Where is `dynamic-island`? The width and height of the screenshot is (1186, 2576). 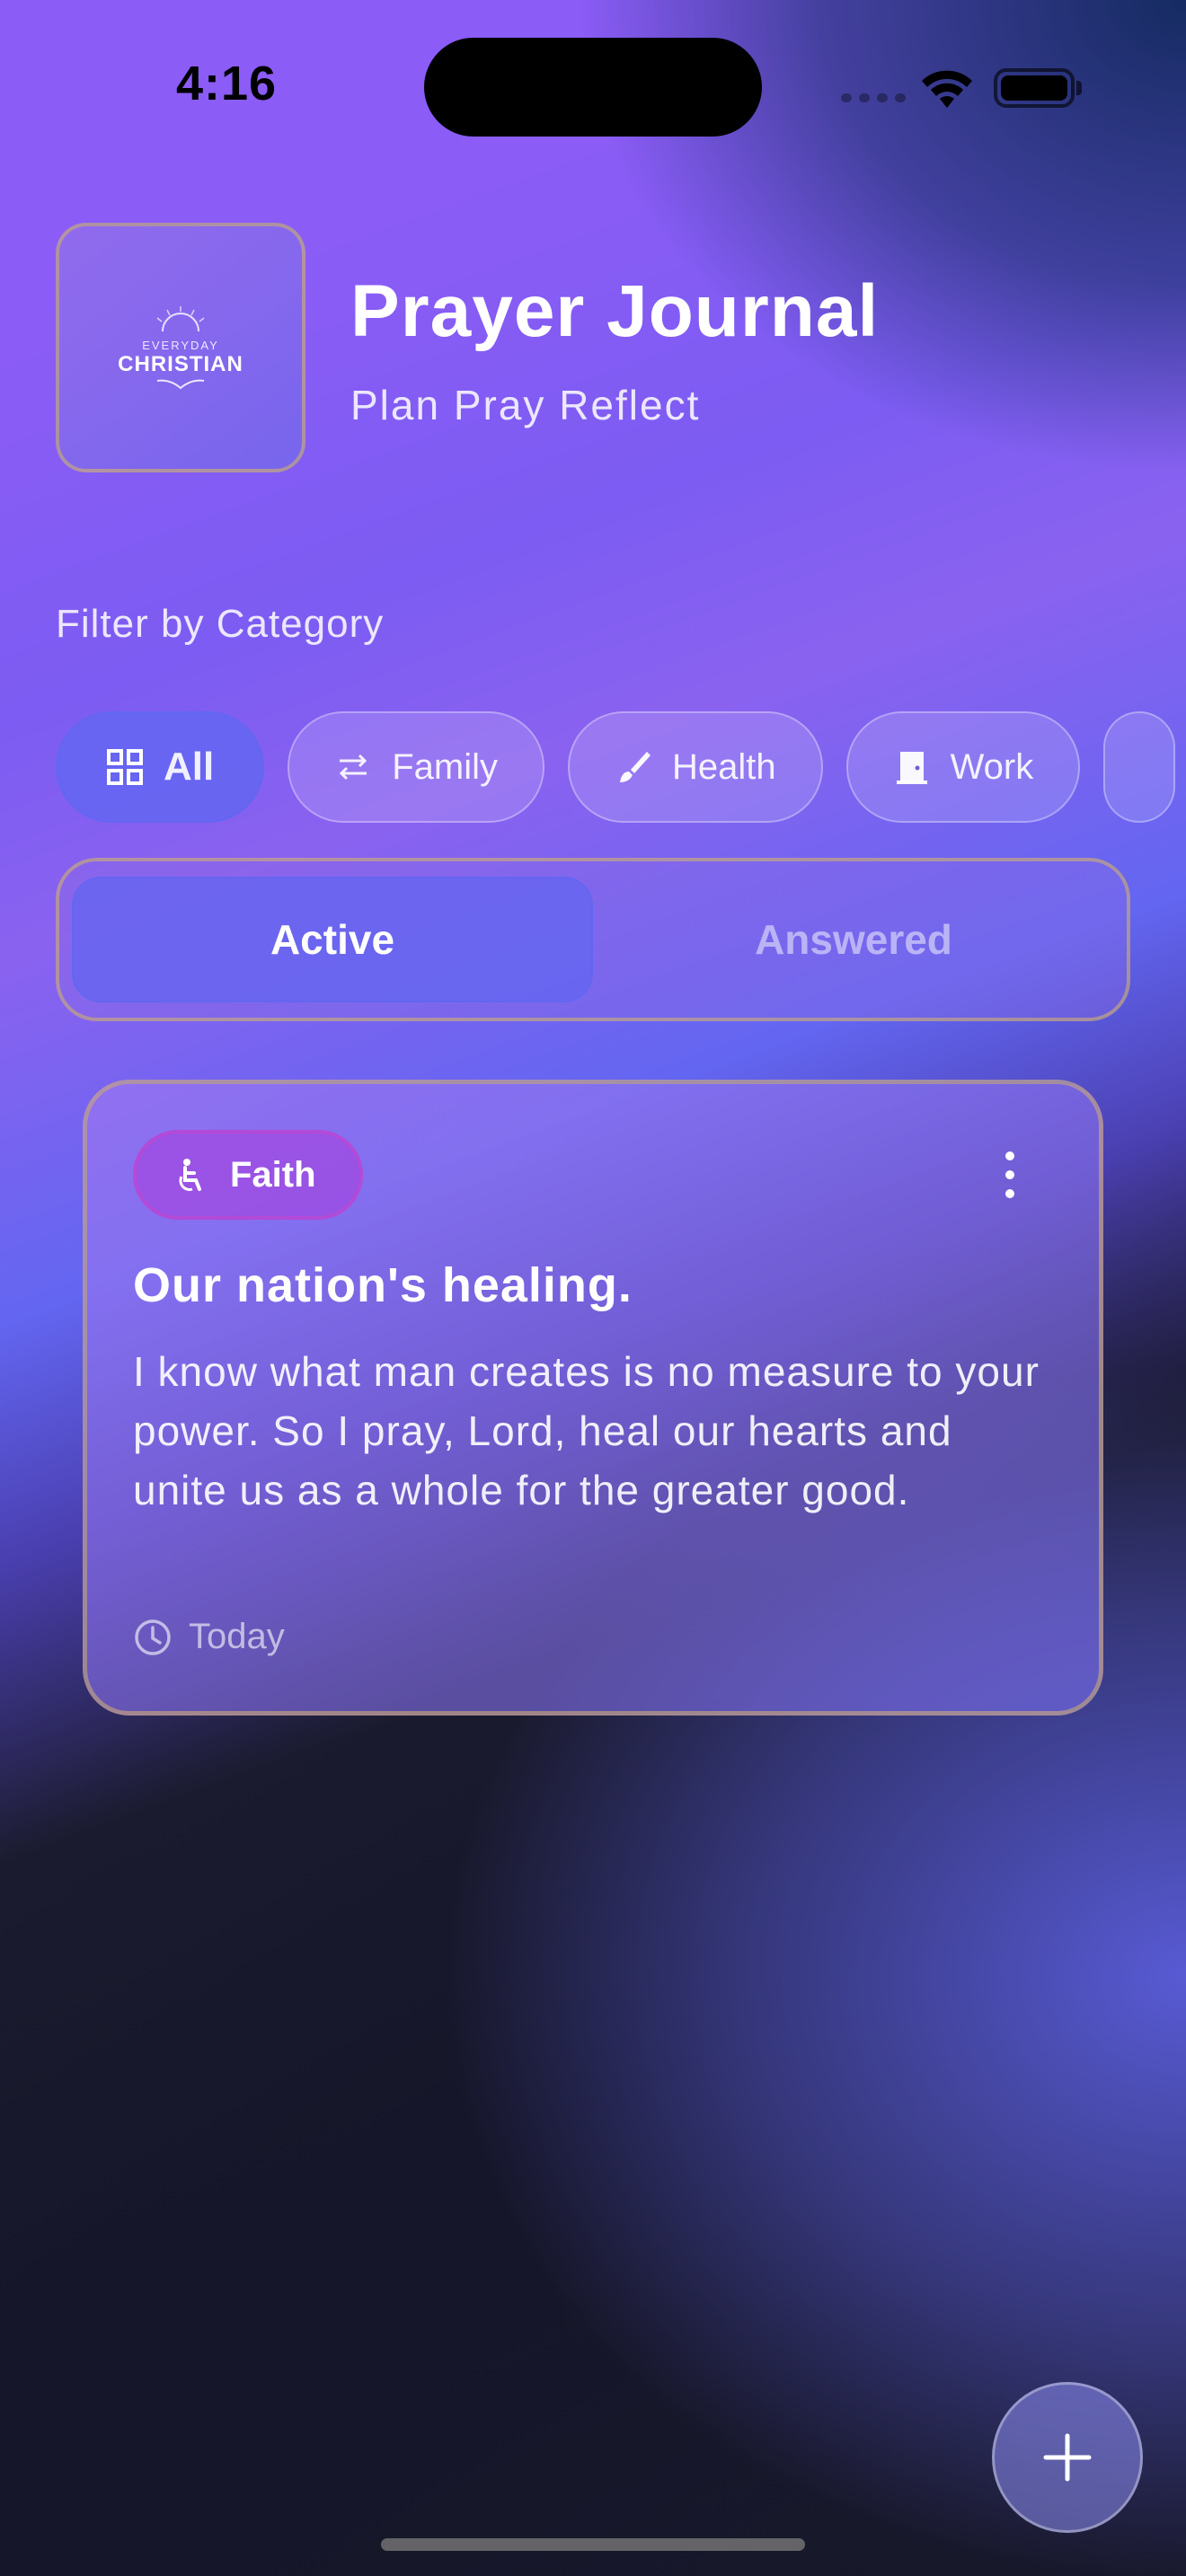 dynamic-island is located at coordinates (593, 87).